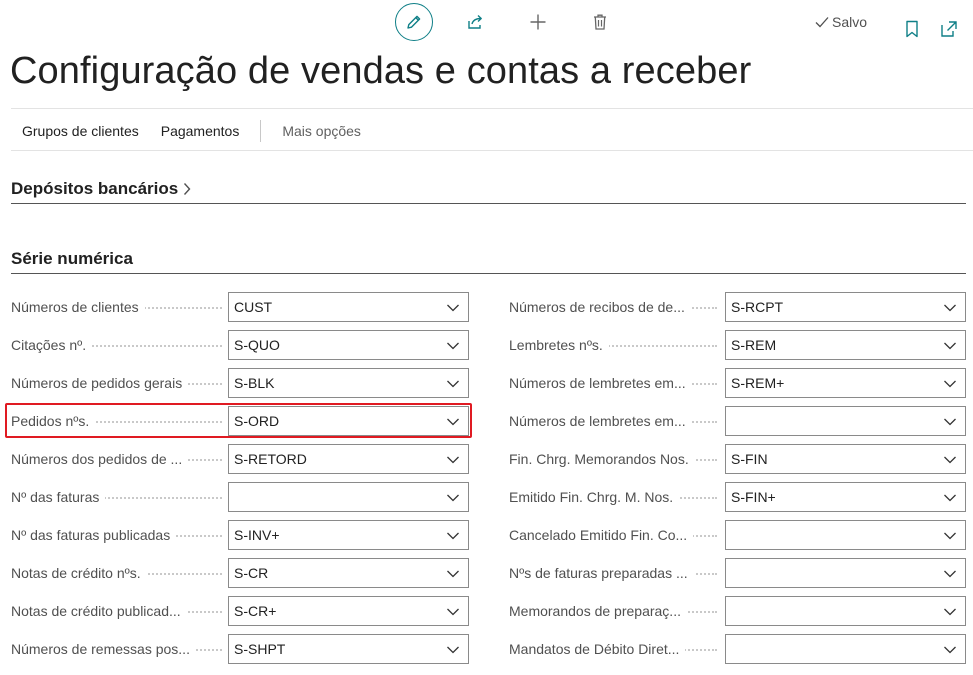 The width and height of the screenshot is (973, 675). I want to click on share-button, so click(475, 22).